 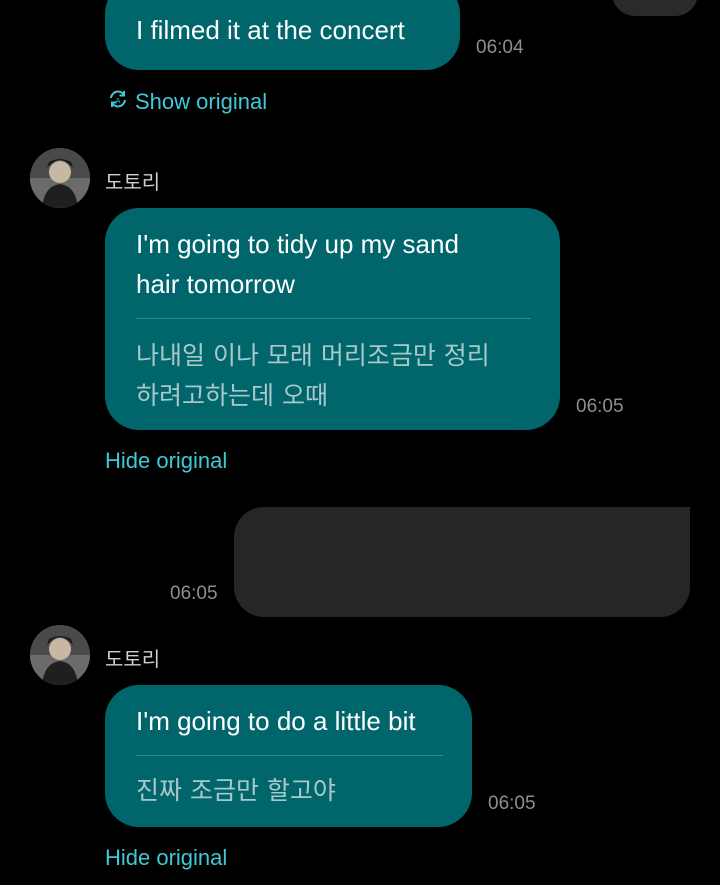 What do you see at coordinates (215, 284) in the screenshot?
I see `message-text-line: hair tomorrow` at bounding box center [215, 284].